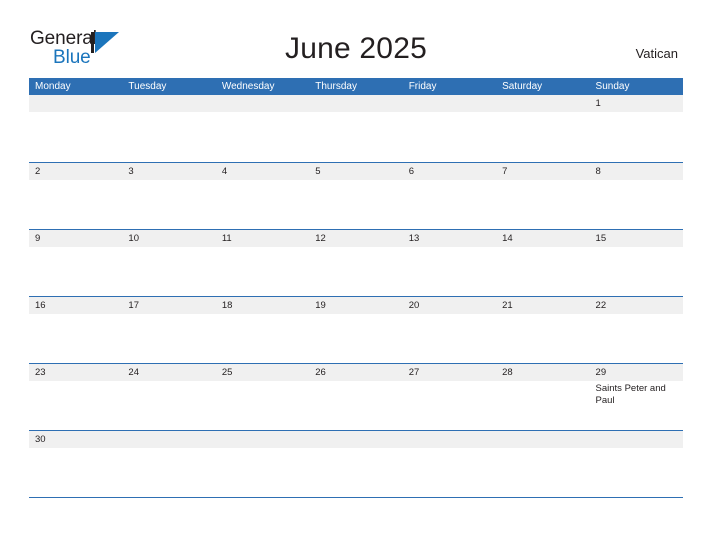  I want to click on page-header: General Blue June 2025 Vatican, so click(356, 39).